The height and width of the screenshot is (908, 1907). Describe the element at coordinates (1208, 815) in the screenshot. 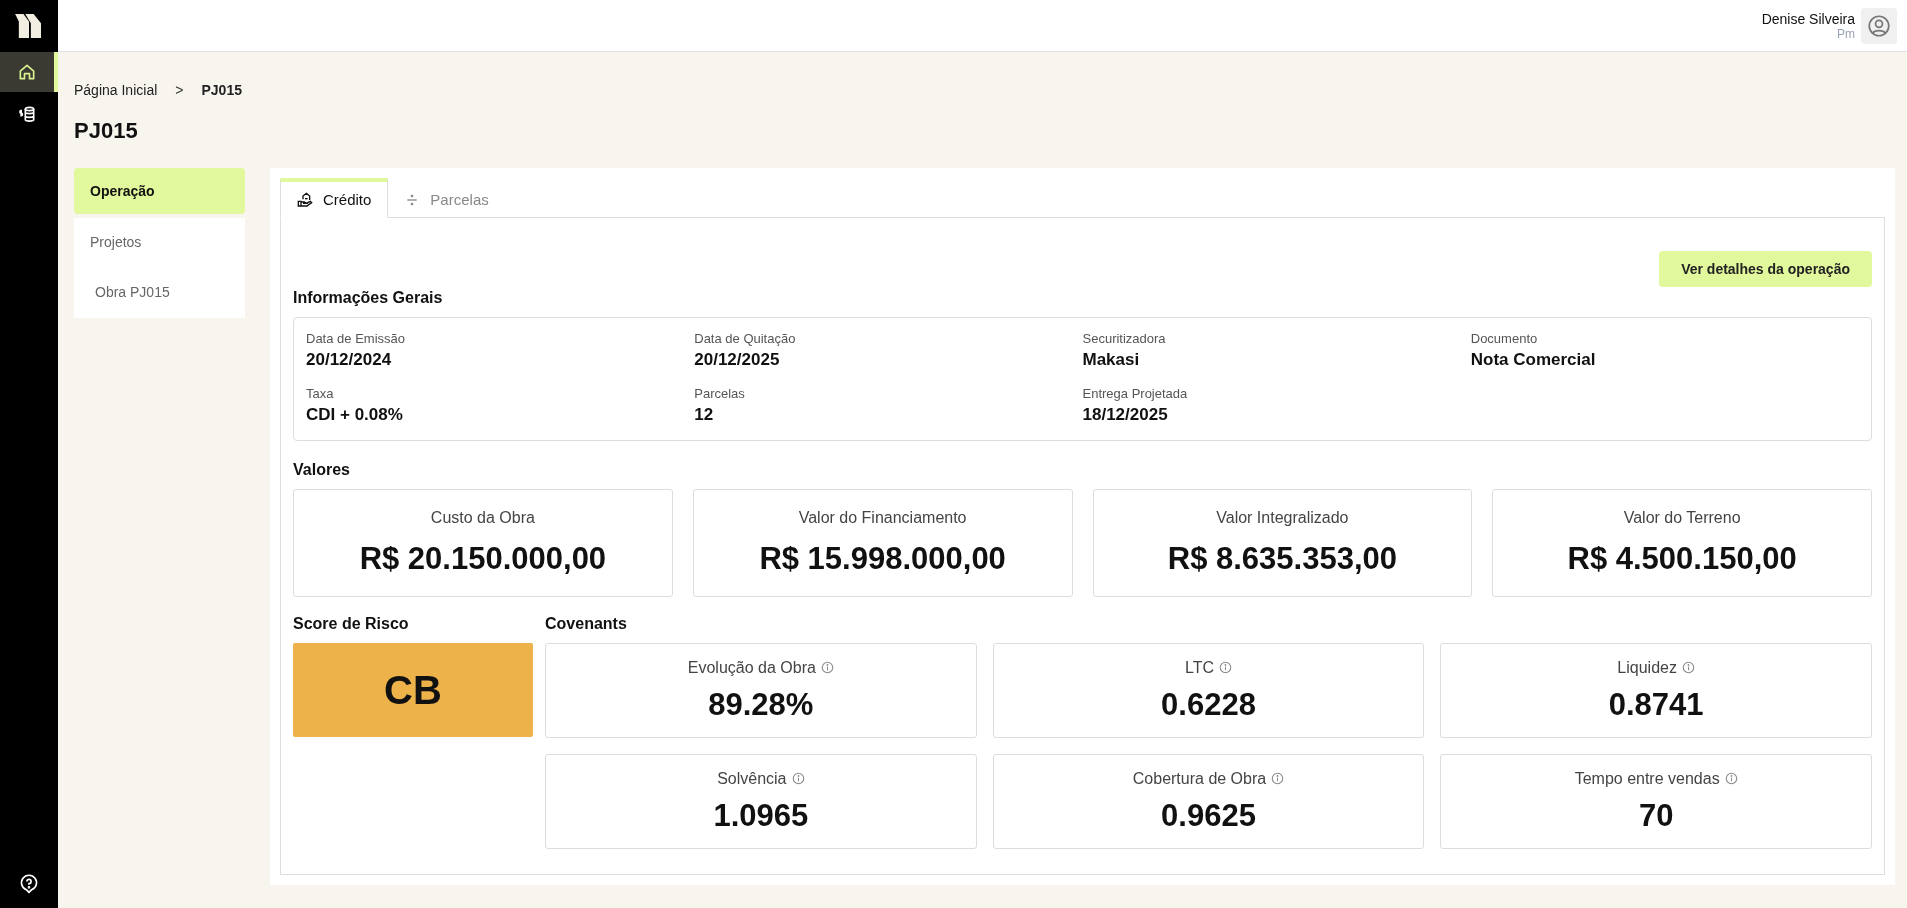

I see `covenant-value: 0.9625` at that location.